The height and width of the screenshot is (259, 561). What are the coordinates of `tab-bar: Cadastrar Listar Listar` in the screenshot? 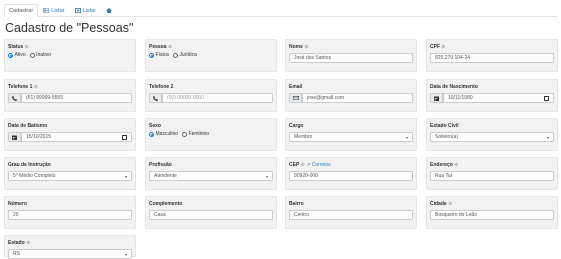 It's located at (60, 10).